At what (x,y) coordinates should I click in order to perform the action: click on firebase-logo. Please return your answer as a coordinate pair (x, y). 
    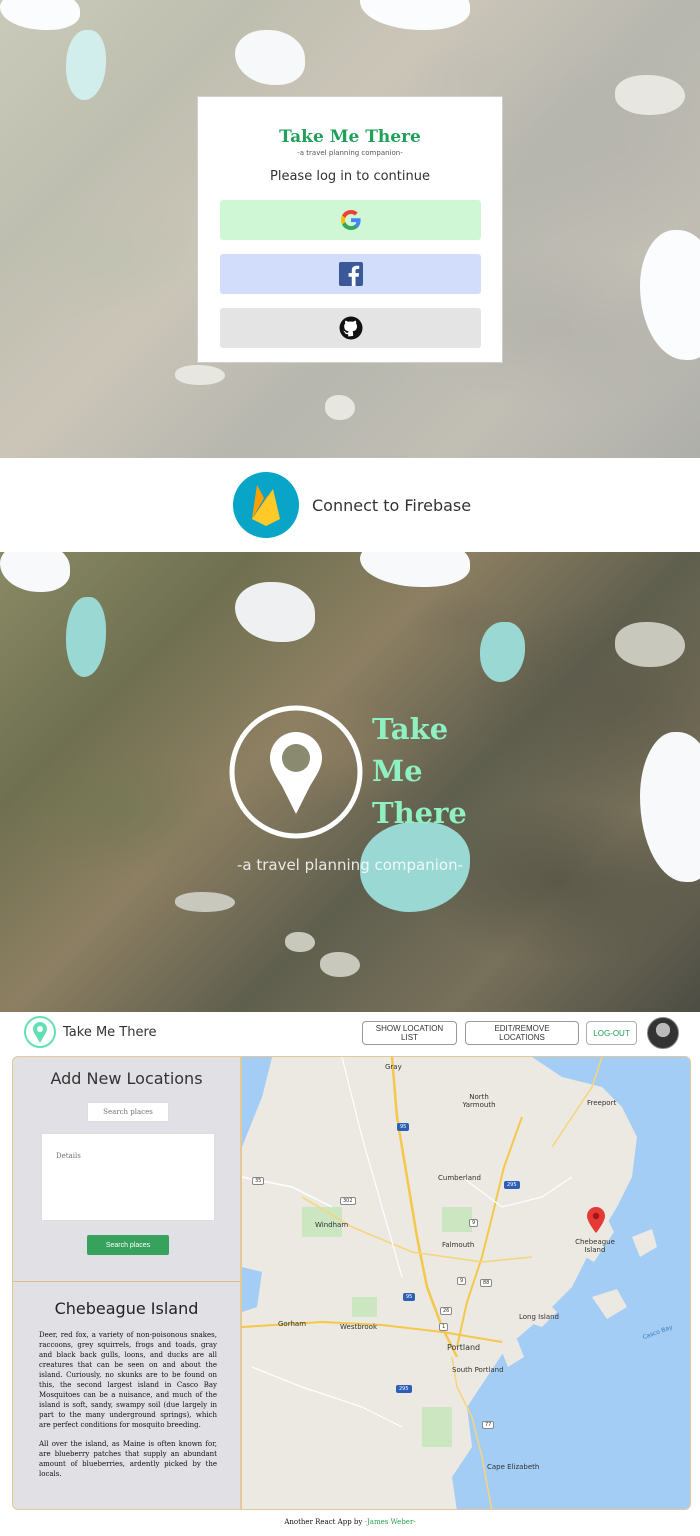
    Looking at the image, I should click on (266, 505).